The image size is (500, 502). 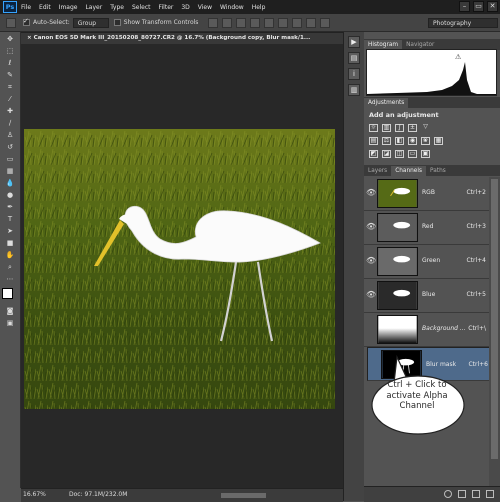 I want to click on menu-view: View, so click(x=205, y=7).